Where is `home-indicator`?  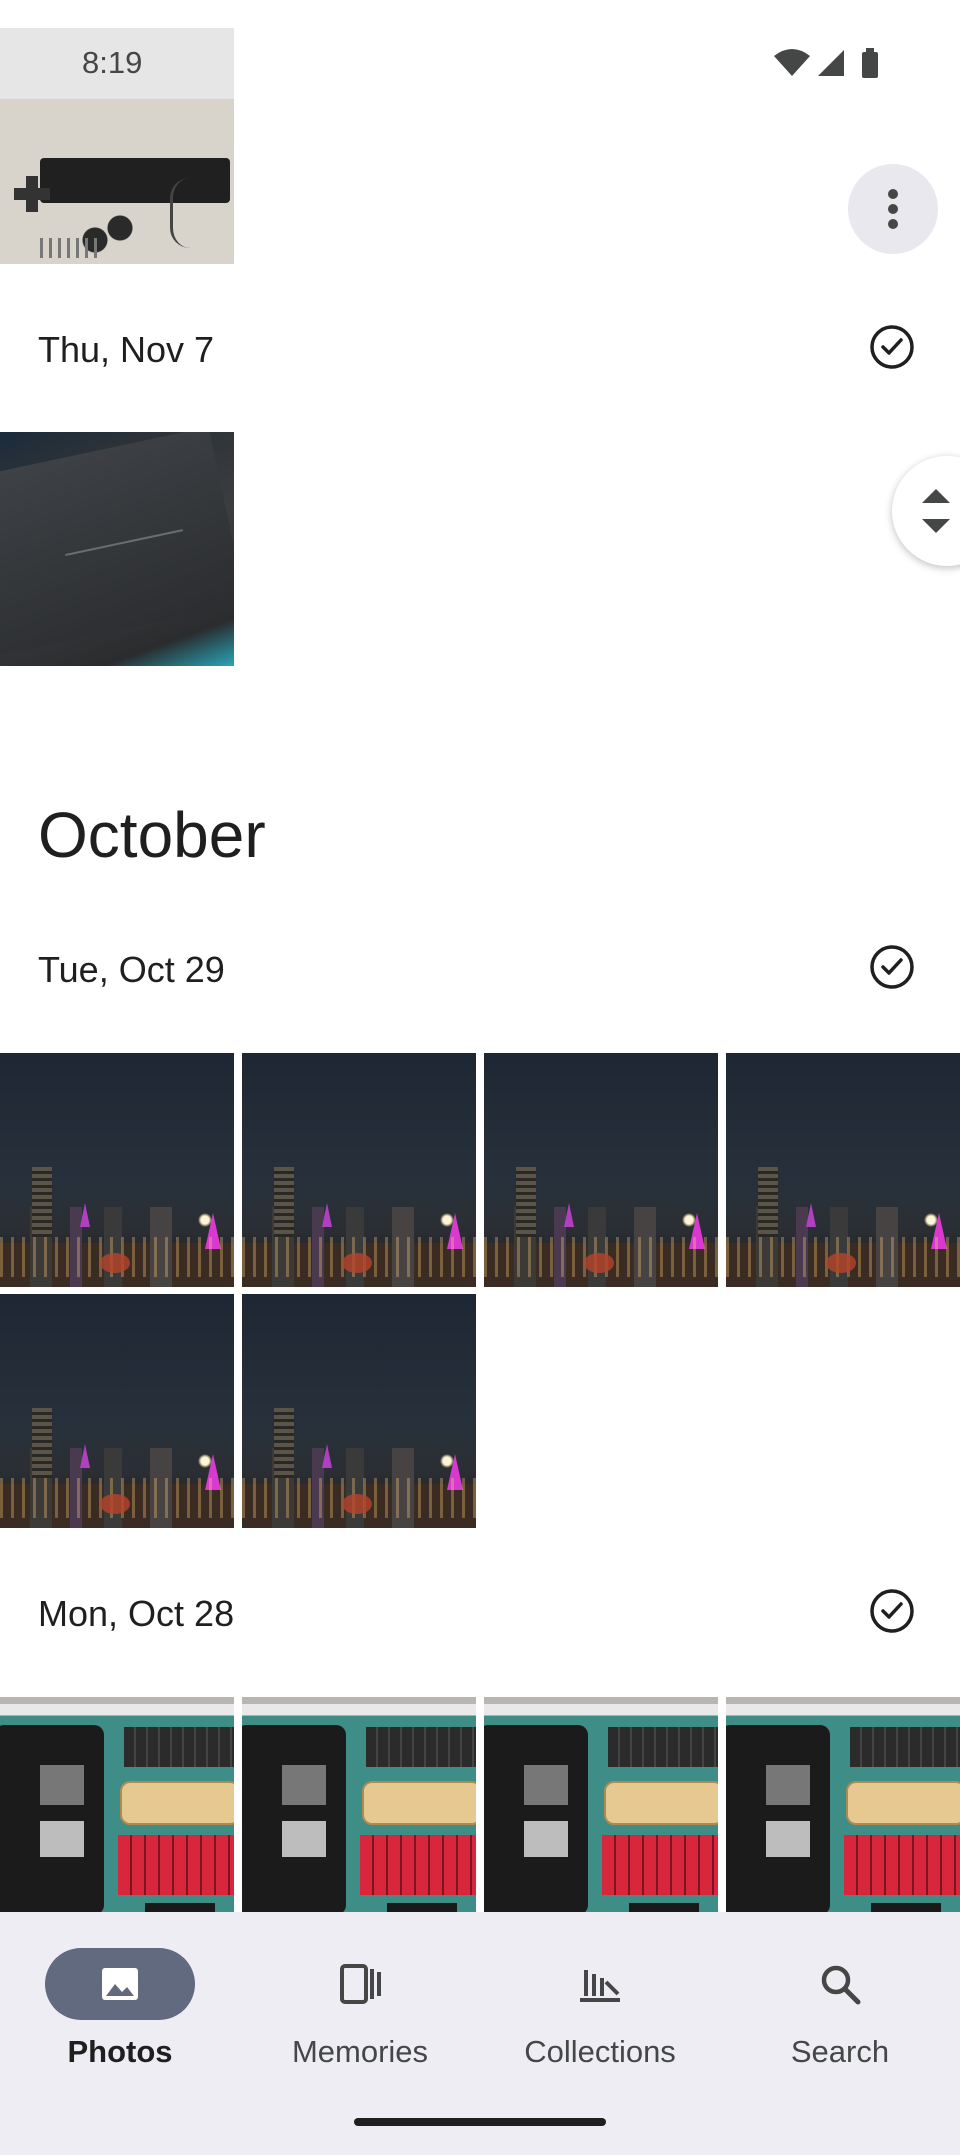 home-indicator is located at coordinates (480, 2122).